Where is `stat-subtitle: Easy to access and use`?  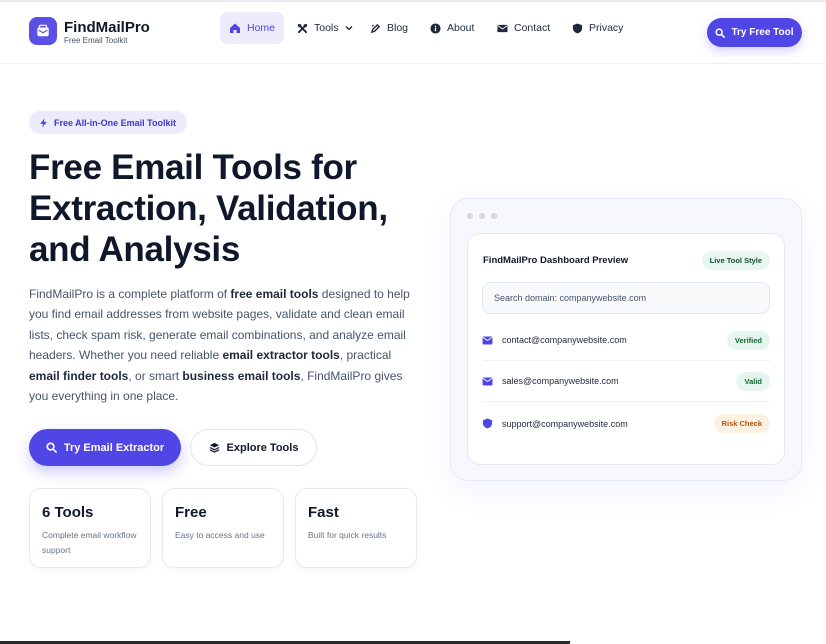 stat-subtitle: Easy to access and use is located at coordinates (220, 535).